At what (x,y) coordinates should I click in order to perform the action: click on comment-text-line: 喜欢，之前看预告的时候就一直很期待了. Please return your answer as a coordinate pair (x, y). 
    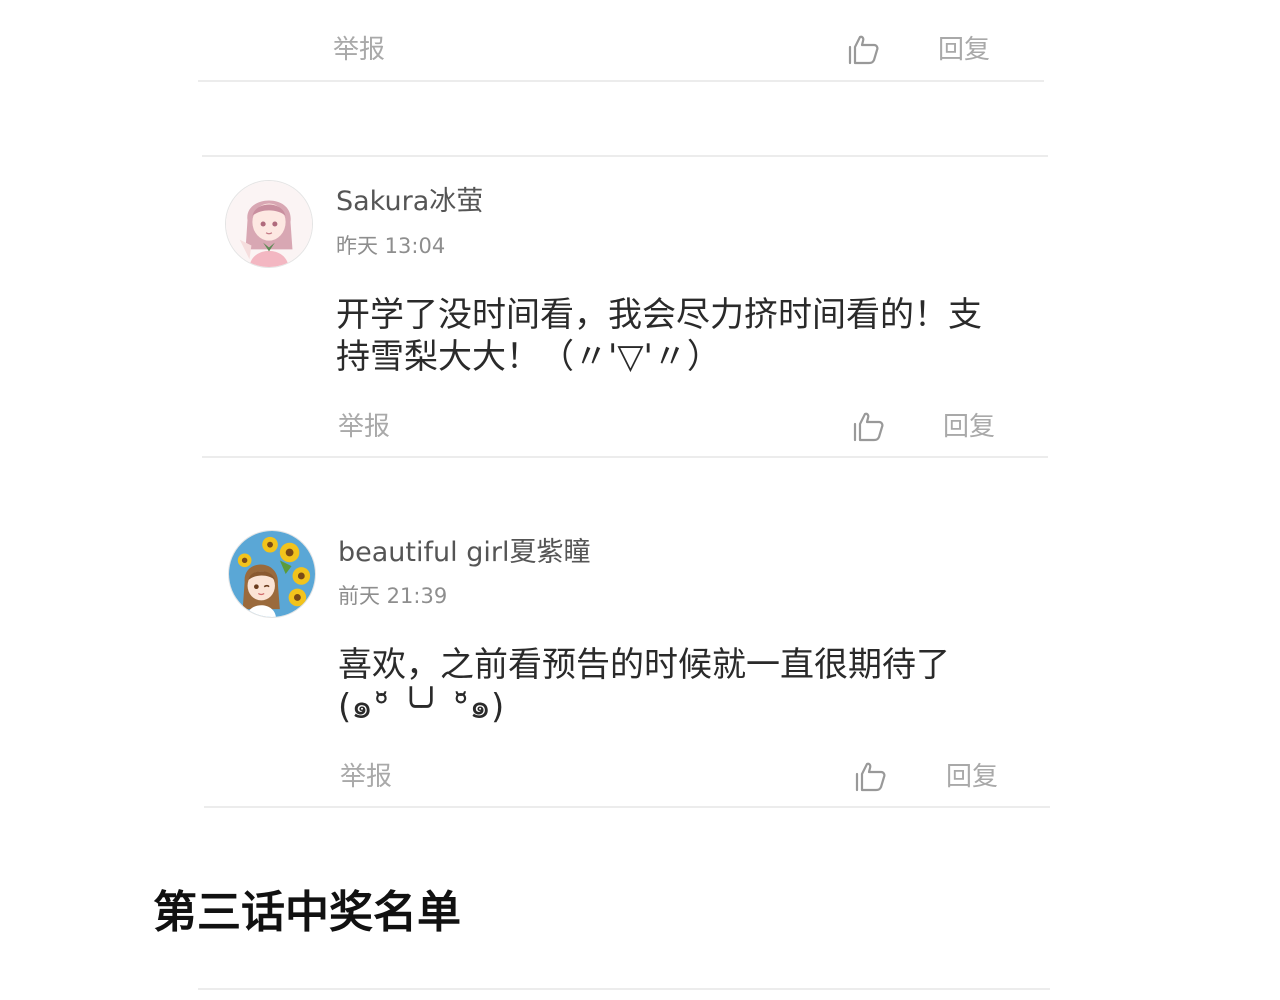
    Looking at the image, I should click on (644, 665).